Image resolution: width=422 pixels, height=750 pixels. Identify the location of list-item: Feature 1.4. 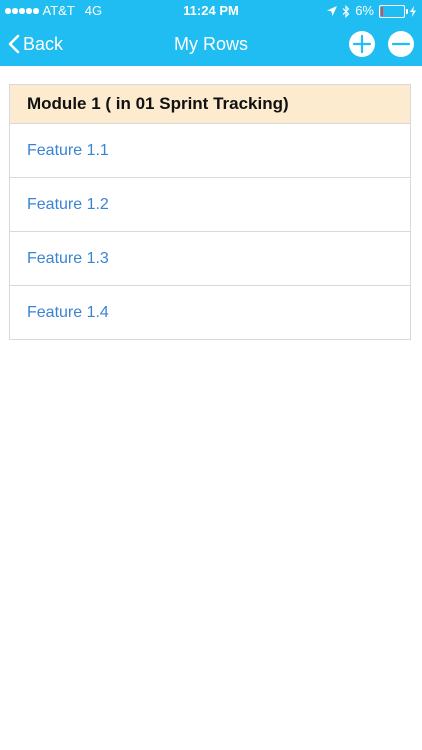
(210, 312).